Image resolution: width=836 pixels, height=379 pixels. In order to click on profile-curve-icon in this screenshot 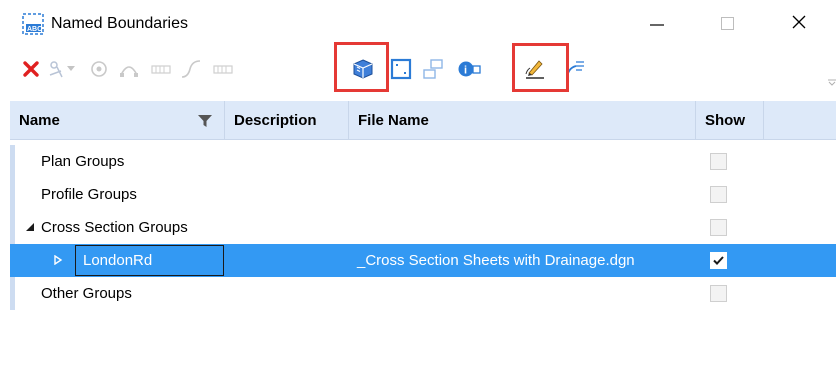, I will do `click(191, 69)`.